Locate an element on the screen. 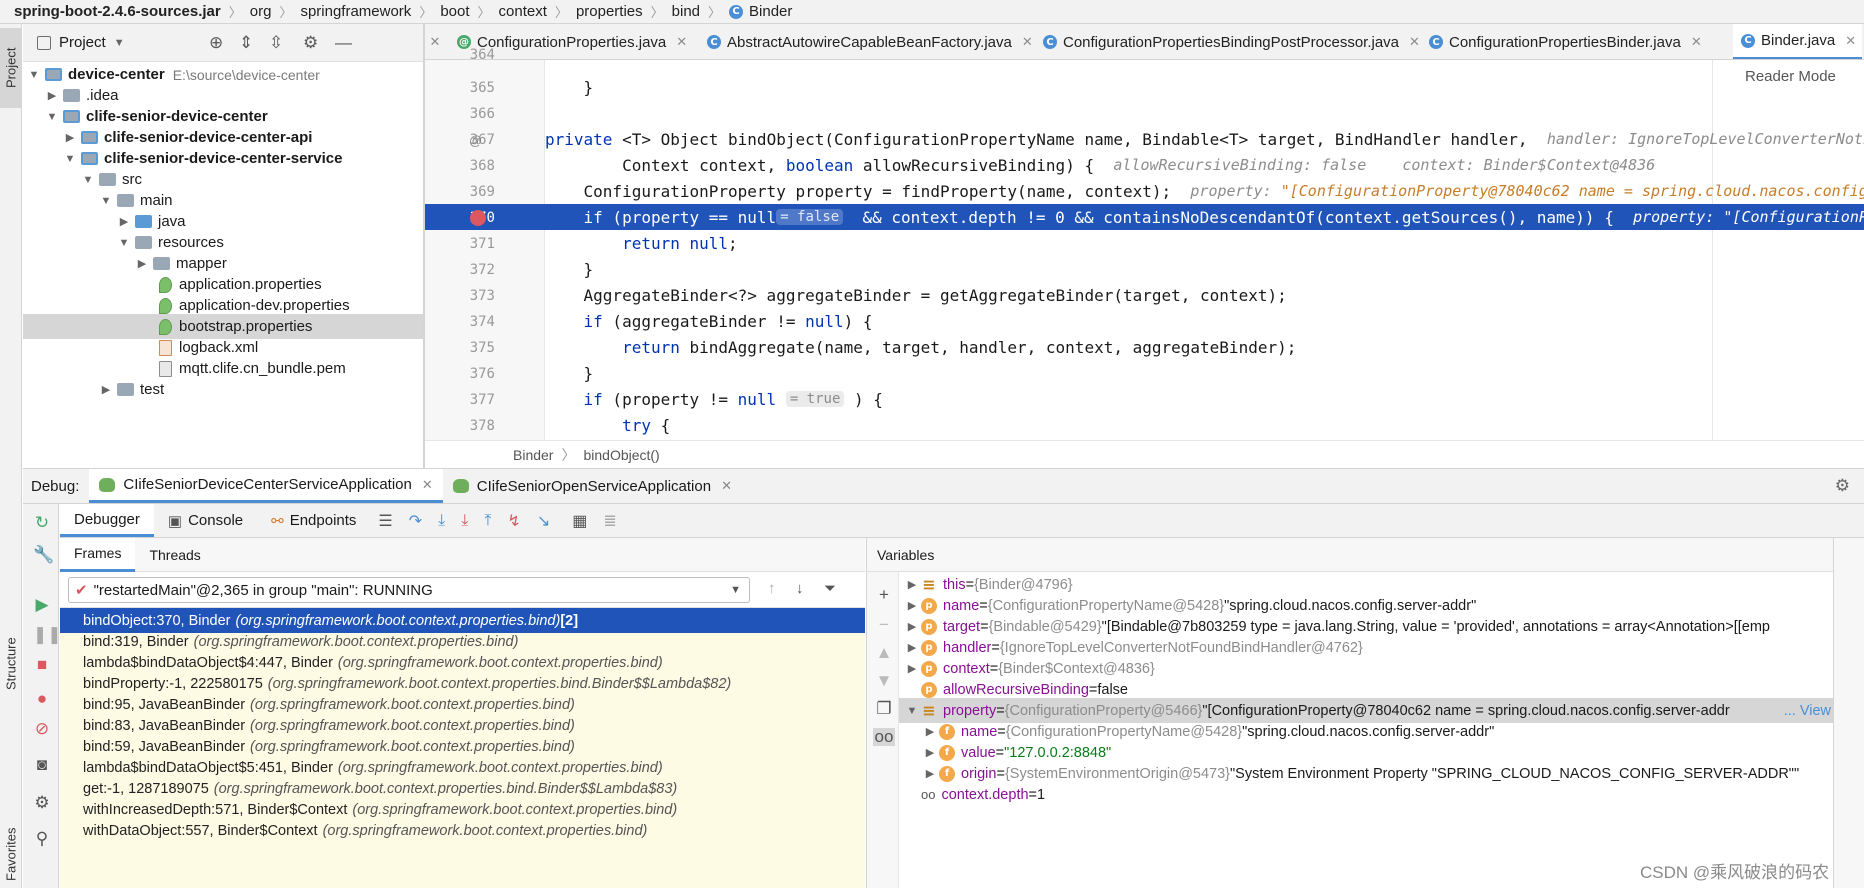 The height and width of the screenshot is (894, 1864). breadcrumb-properties: properties is located at coordinates (609, 11).